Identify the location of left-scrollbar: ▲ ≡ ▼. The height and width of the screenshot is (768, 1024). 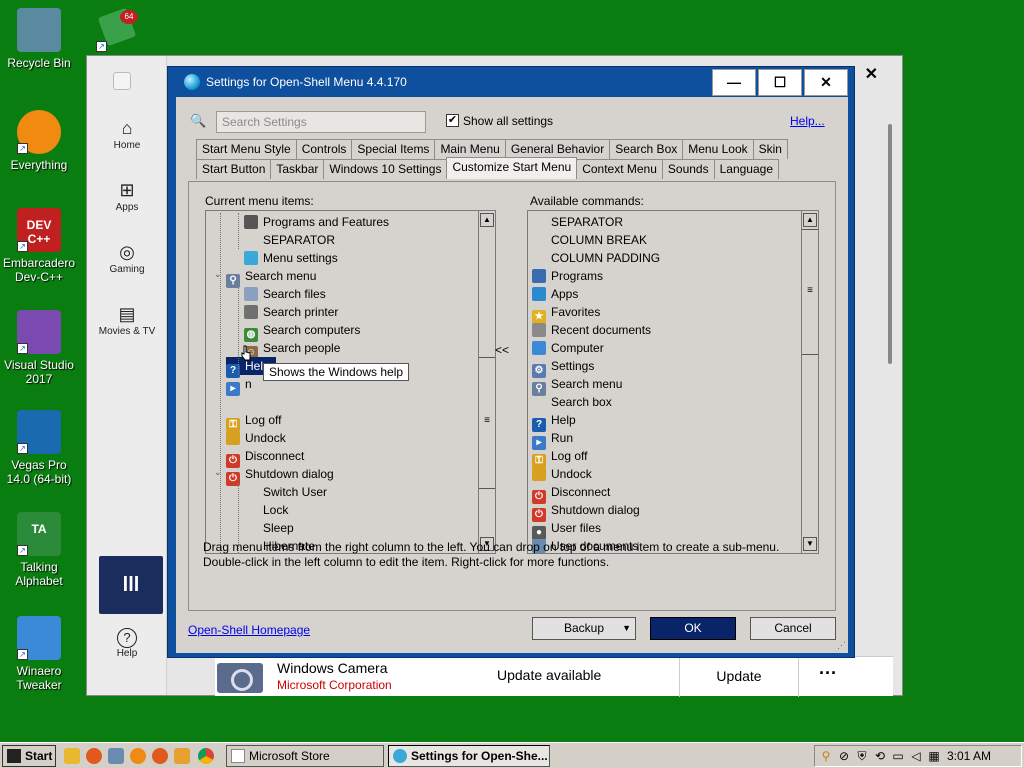
(486, 382).